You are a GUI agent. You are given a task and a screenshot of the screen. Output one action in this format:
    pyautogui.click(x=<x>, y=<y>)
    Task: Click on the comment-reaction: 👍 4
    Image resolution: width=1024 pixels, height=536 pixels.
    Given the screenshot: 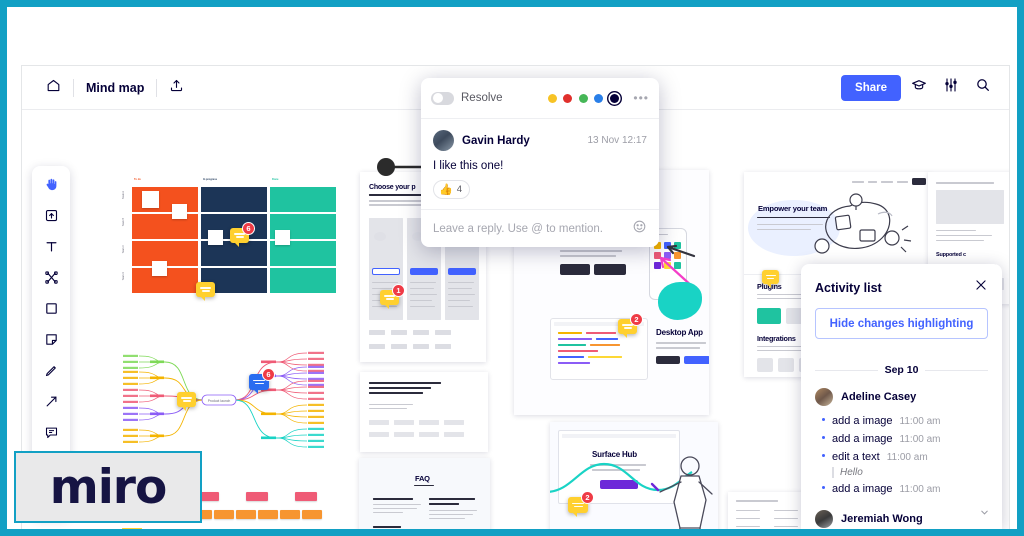 What is the action you would take?
    pyautogui.click(x=451, y=189)
    